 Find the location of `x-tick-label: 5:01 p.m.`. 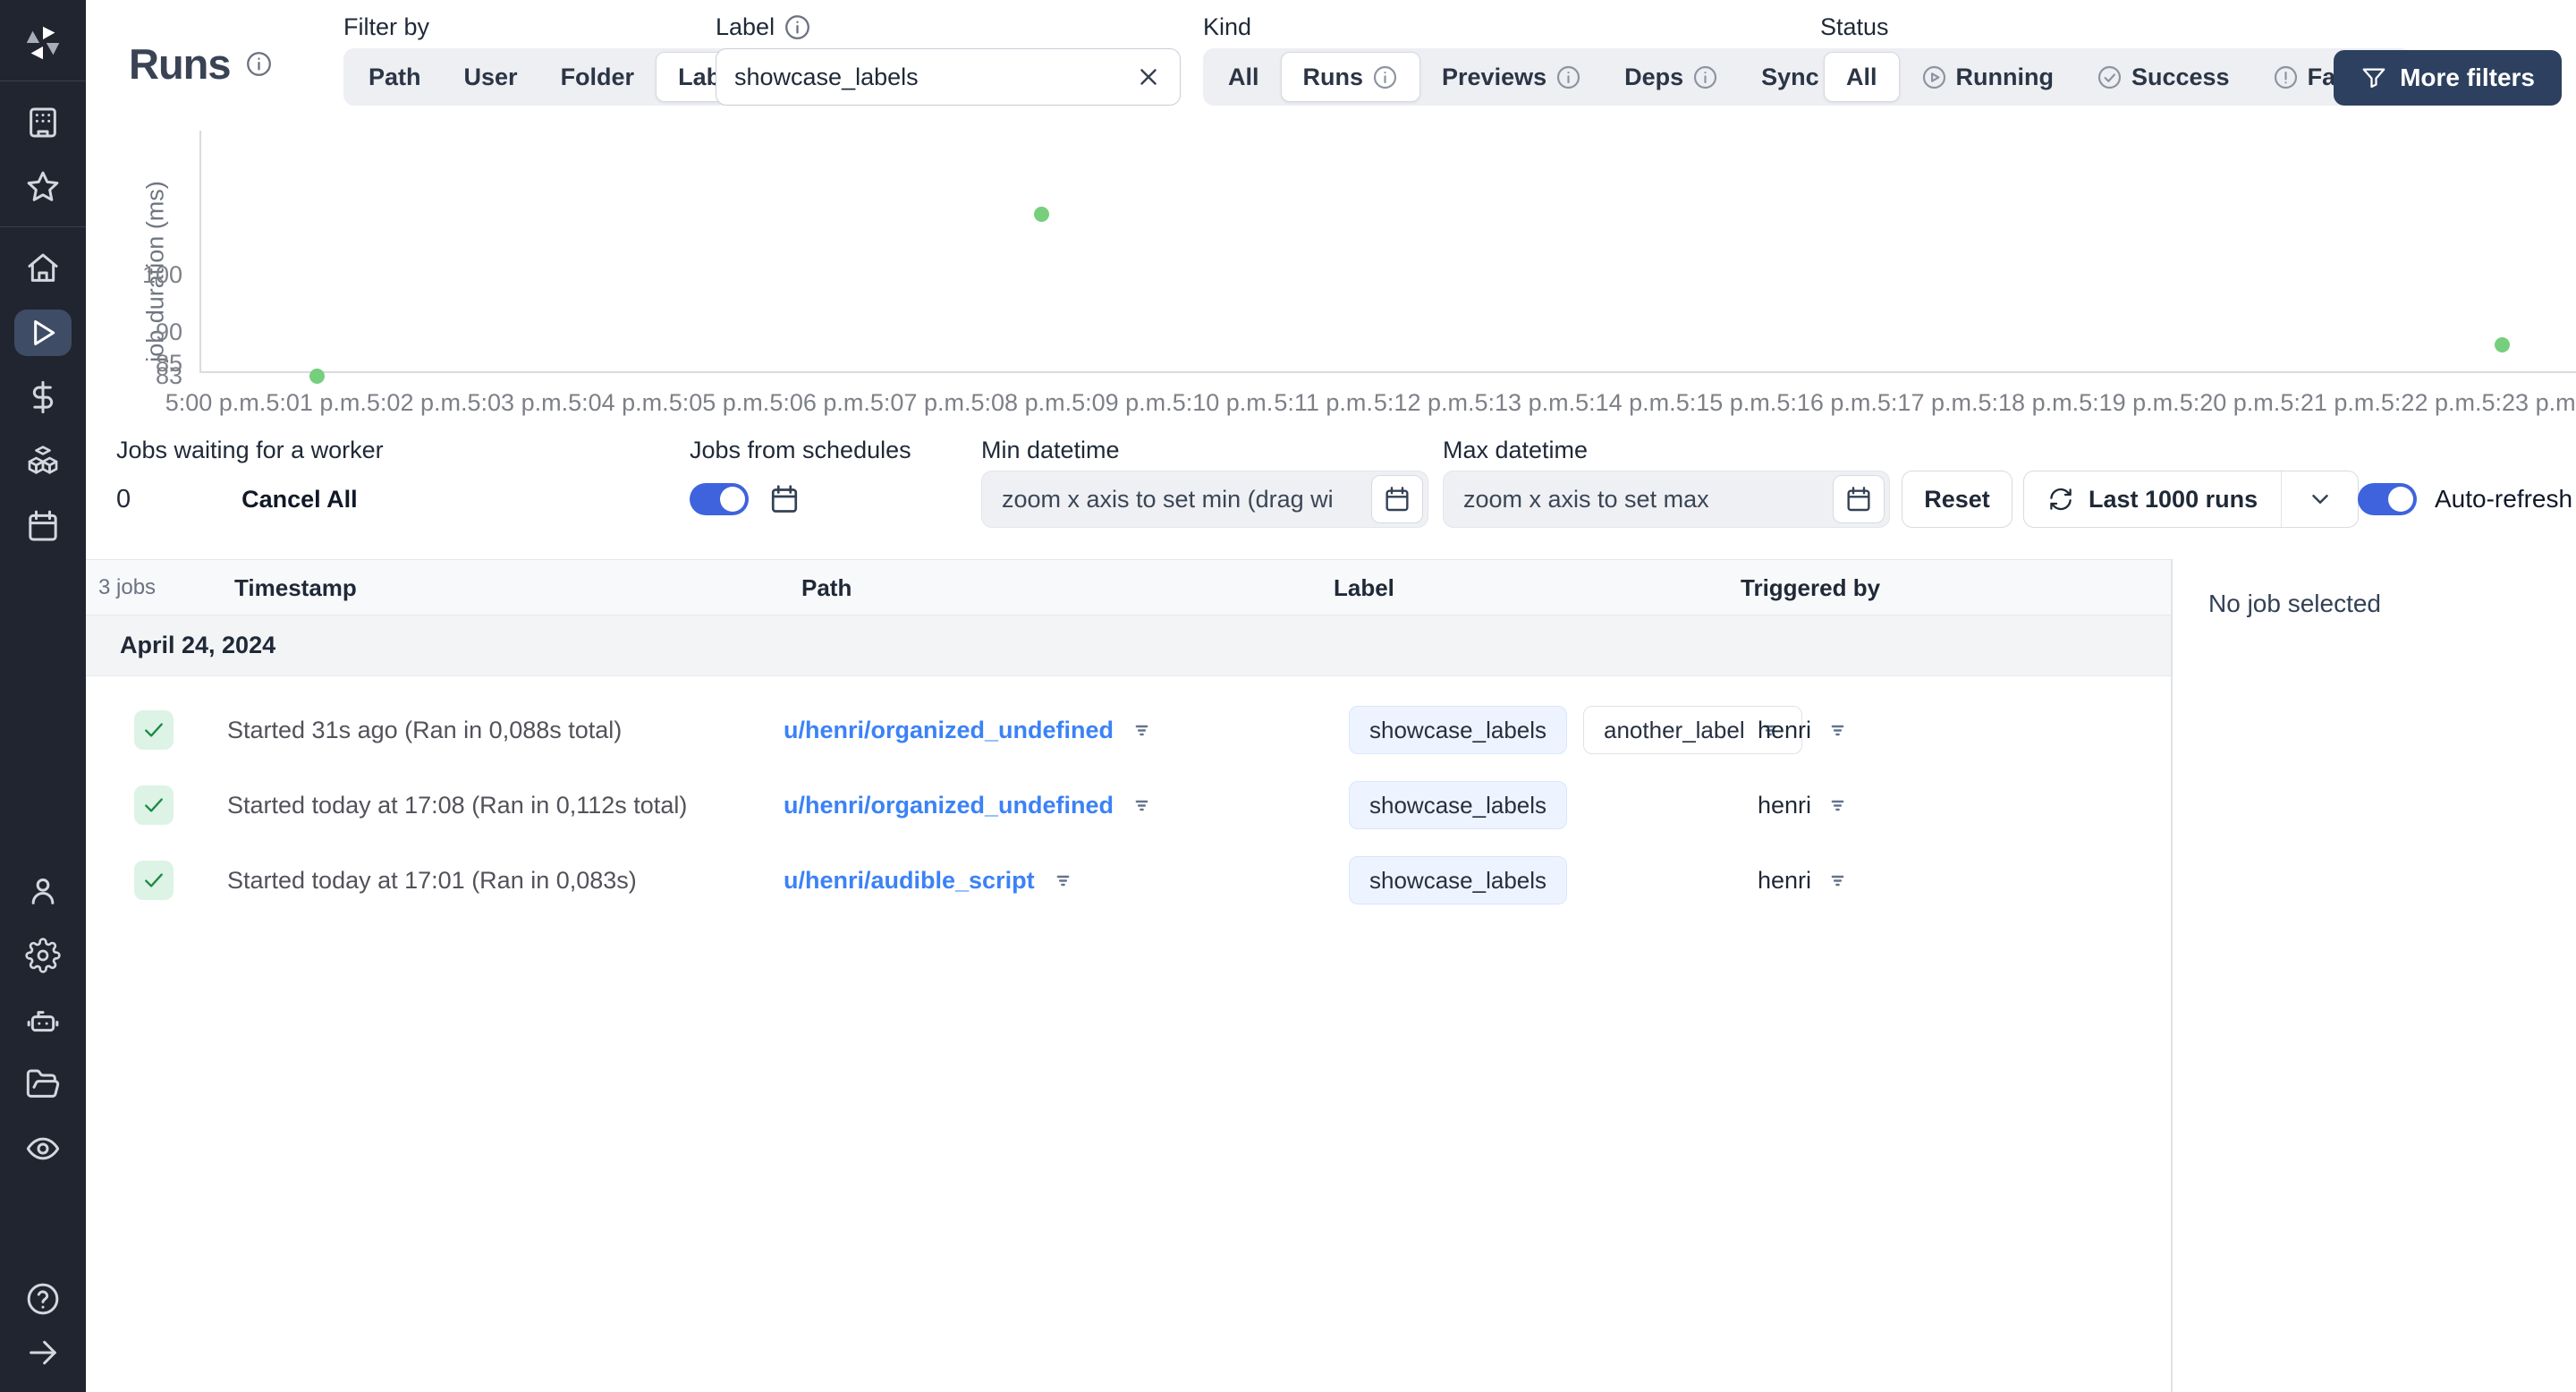

x-tick-label: 5:01 p.m. is located at coordinates (316, 402).